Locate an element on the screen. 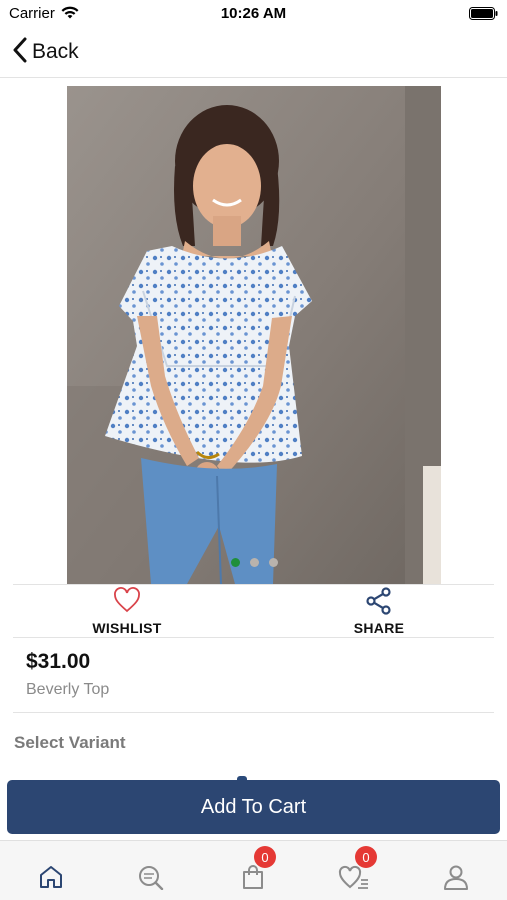 This screenshot has width=507, height=900. navigation-bar: Back is located at coordinates (253, 53).